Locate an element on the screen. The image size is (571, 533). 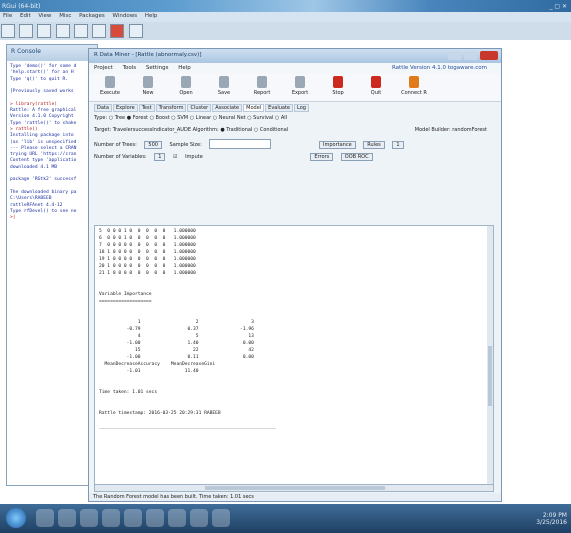
gear-icon is located at coordinates (110, 82).